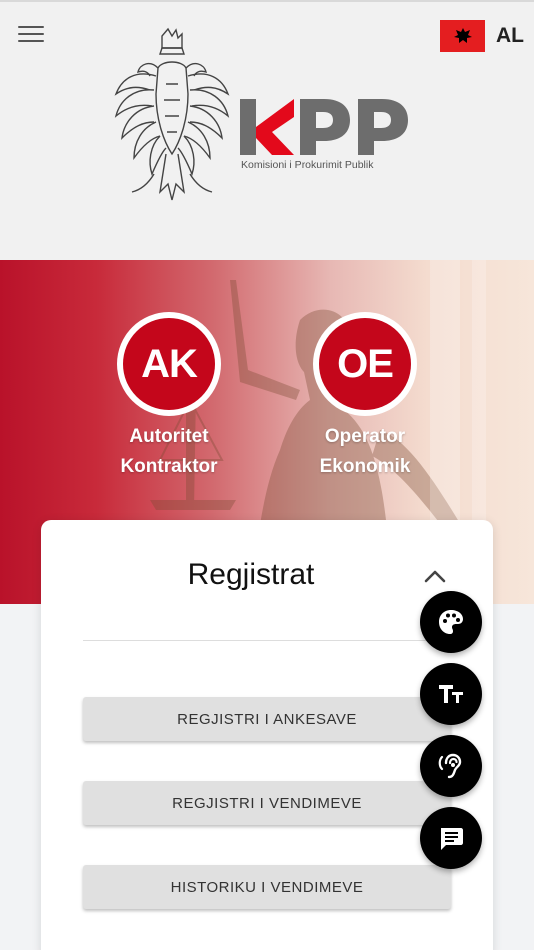 The width and height of the screenshot is (534, 950). I want to click on ak-badge: AK, so click(169, 364).